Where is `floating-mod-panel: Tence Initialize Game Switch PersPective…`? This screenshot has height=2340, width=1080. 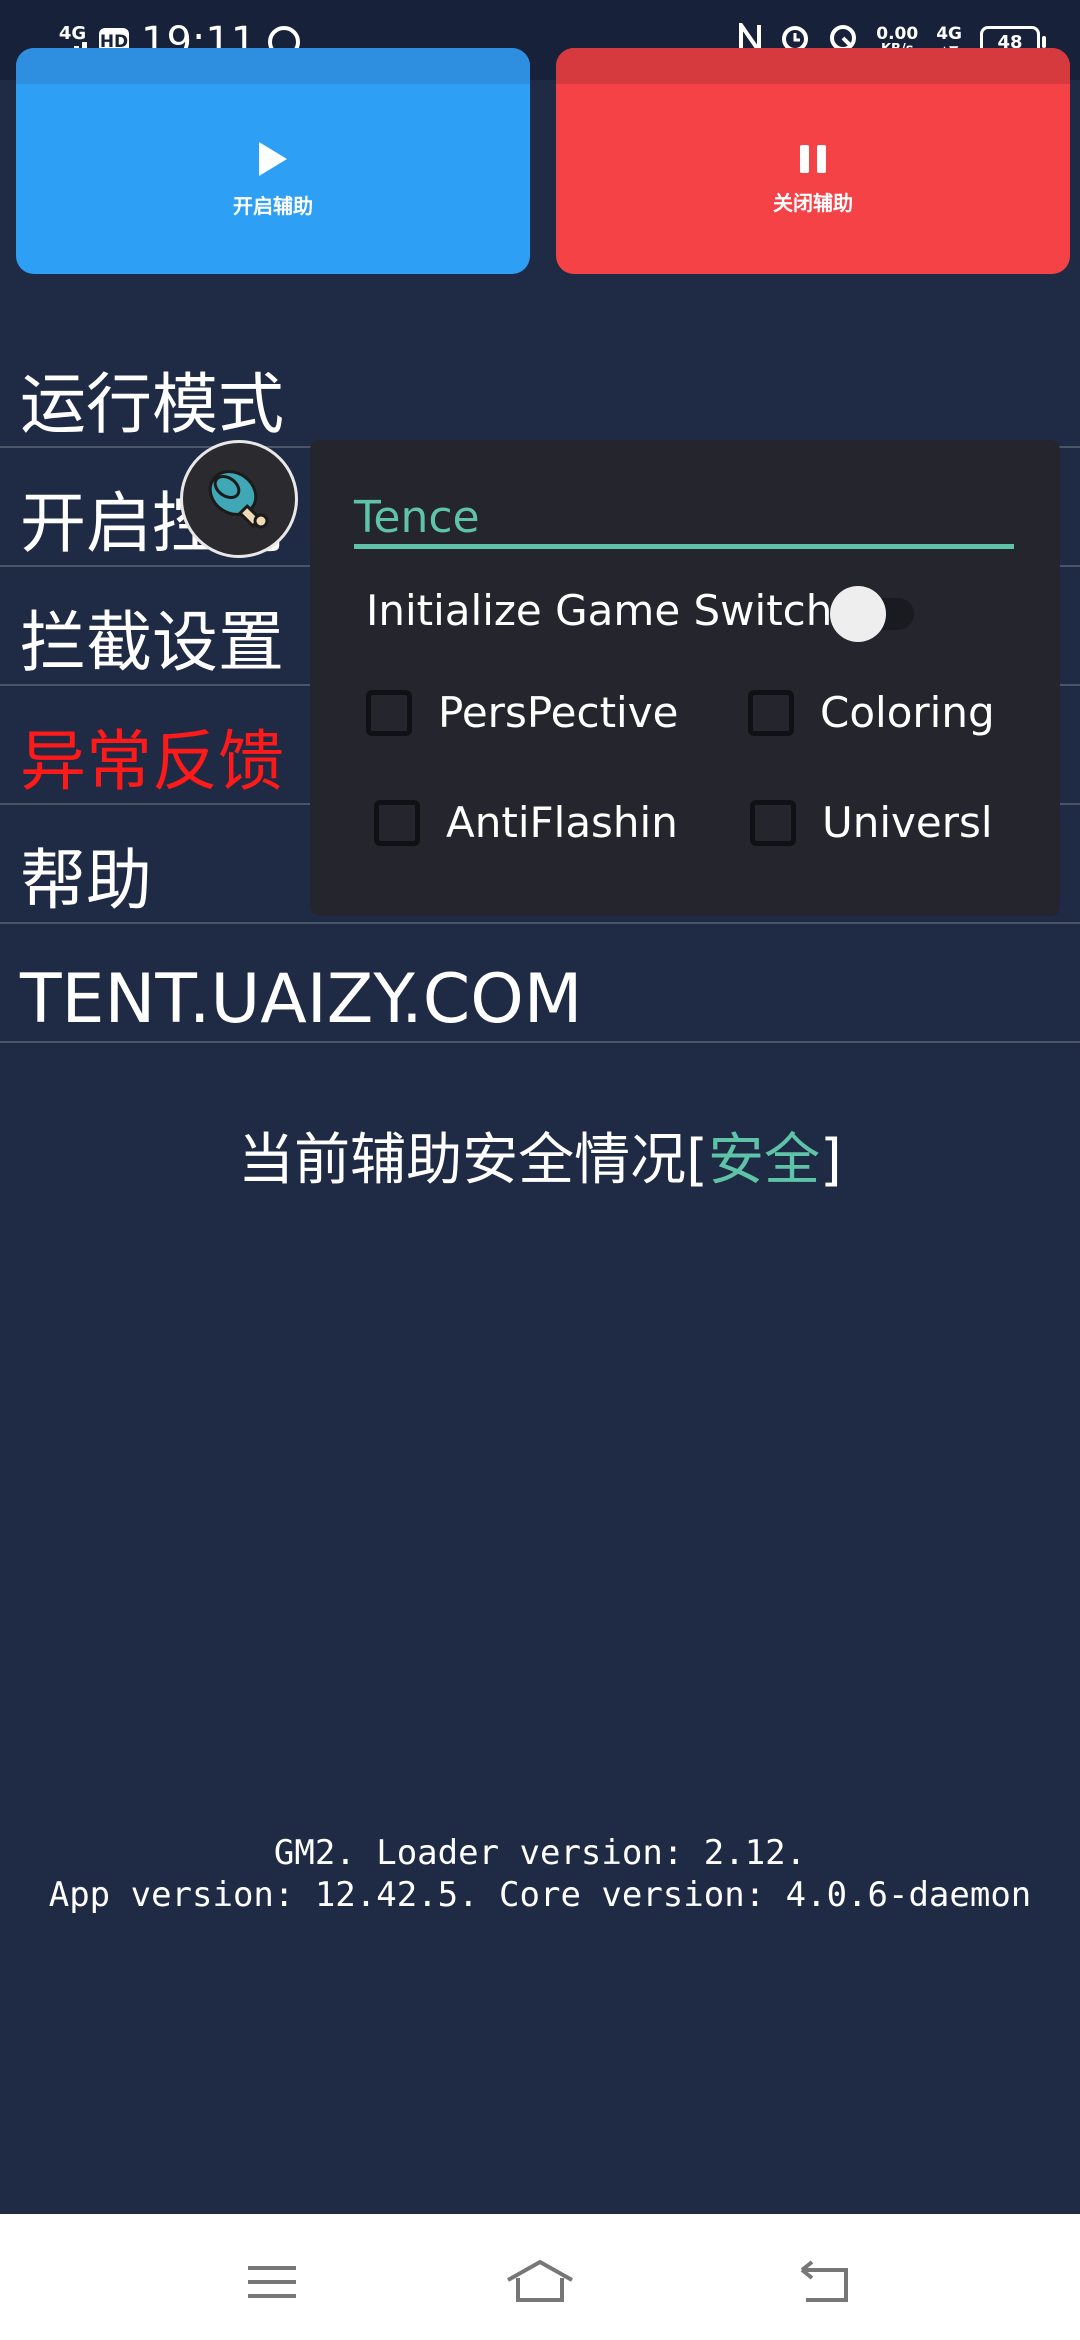
floating-mod-panel: Tence Initialize Game Switch PersPective… is located at coordinates (685, 678).